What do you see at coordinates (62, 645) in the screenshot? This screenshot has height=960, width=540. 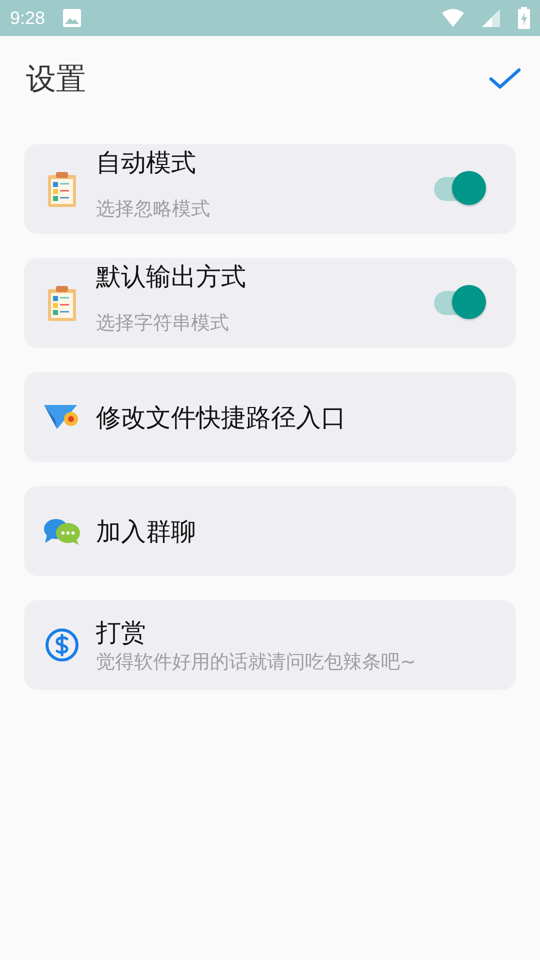 I see `dollar-coin-icon` at bounding box center [62, 645].